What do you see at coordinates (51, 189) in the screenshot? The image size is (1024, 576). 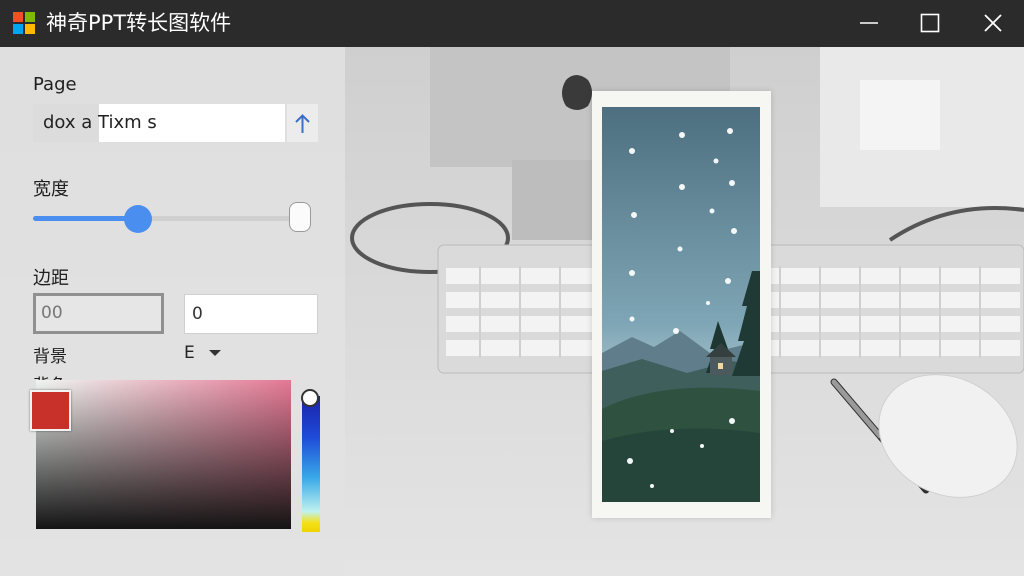 I see `width-label: 宽度` at bounding box center [51, 189].